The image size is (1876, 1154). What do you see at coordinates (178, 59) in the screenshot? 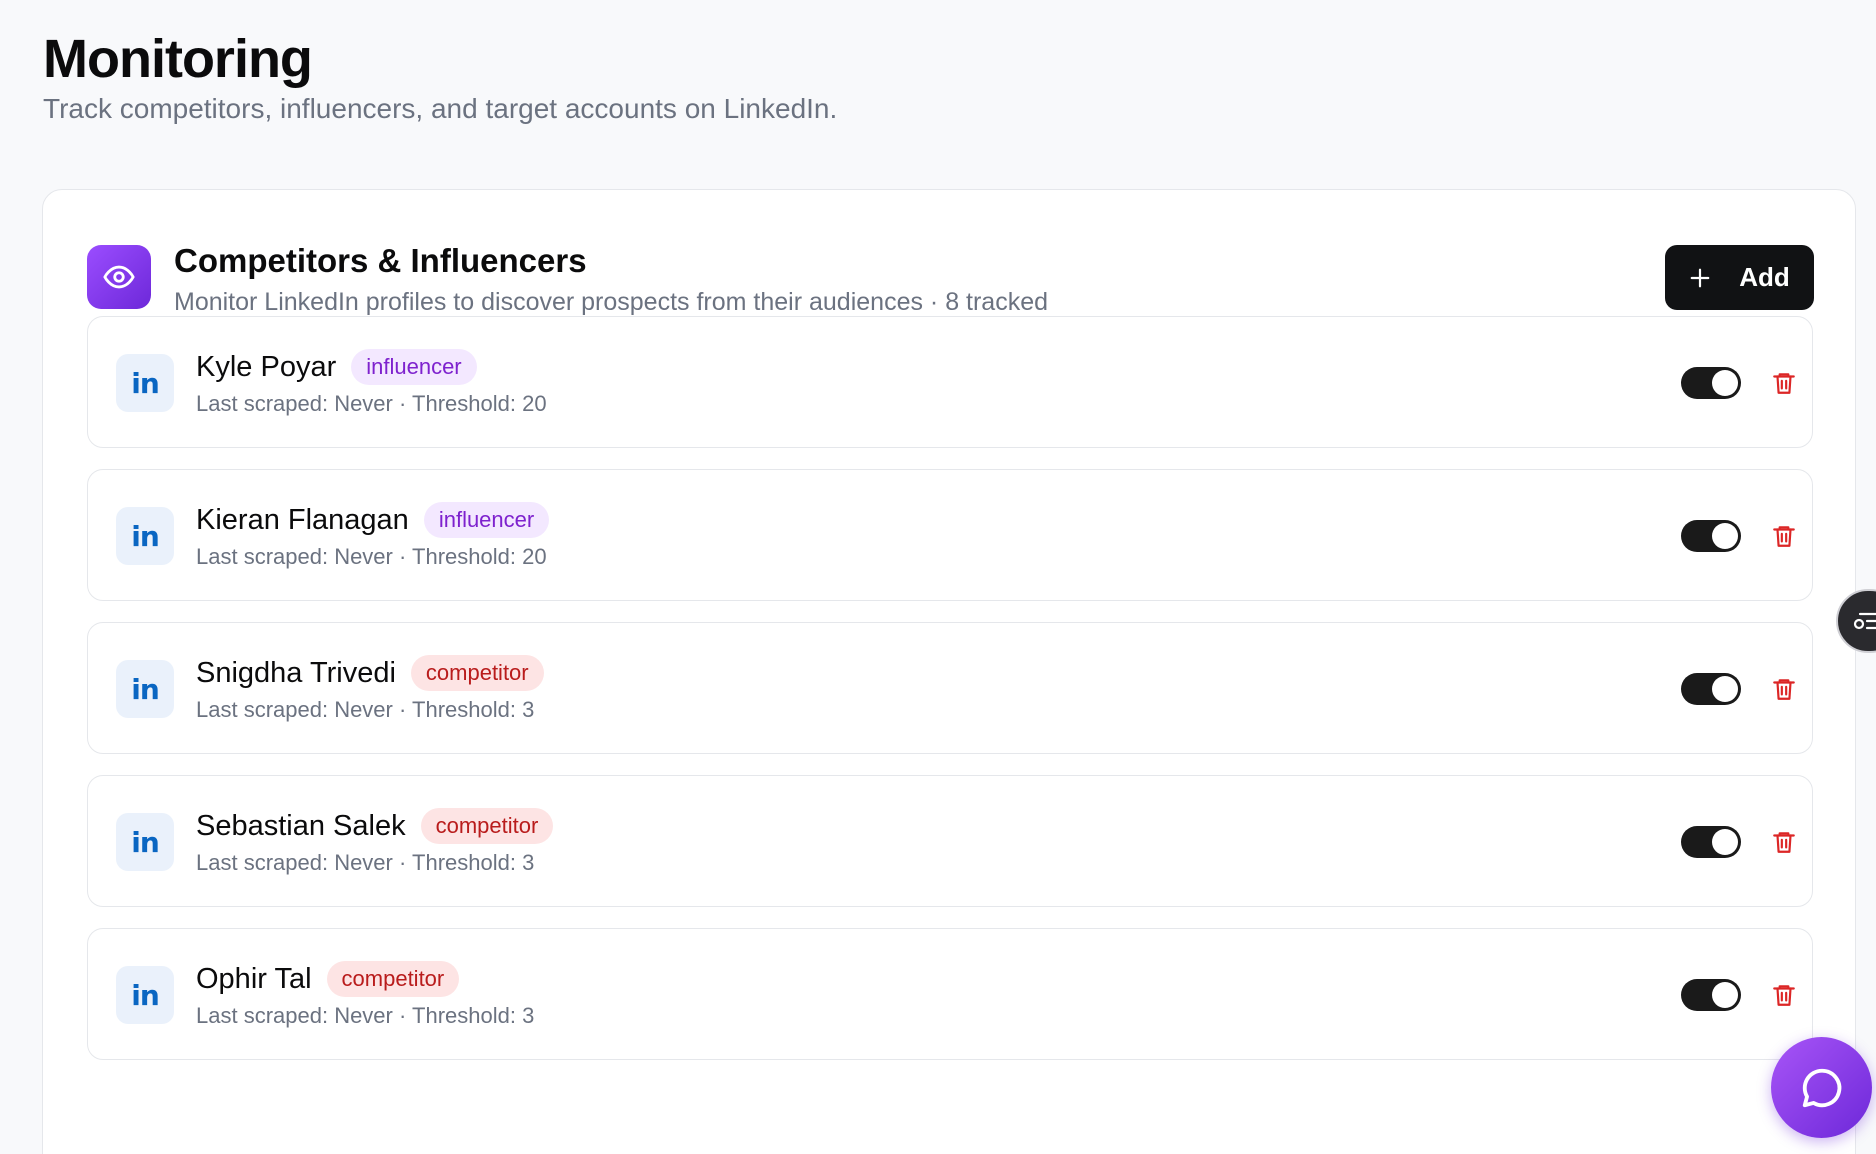
I see `page-title: Monitoring` at bounding box center [178, 59].